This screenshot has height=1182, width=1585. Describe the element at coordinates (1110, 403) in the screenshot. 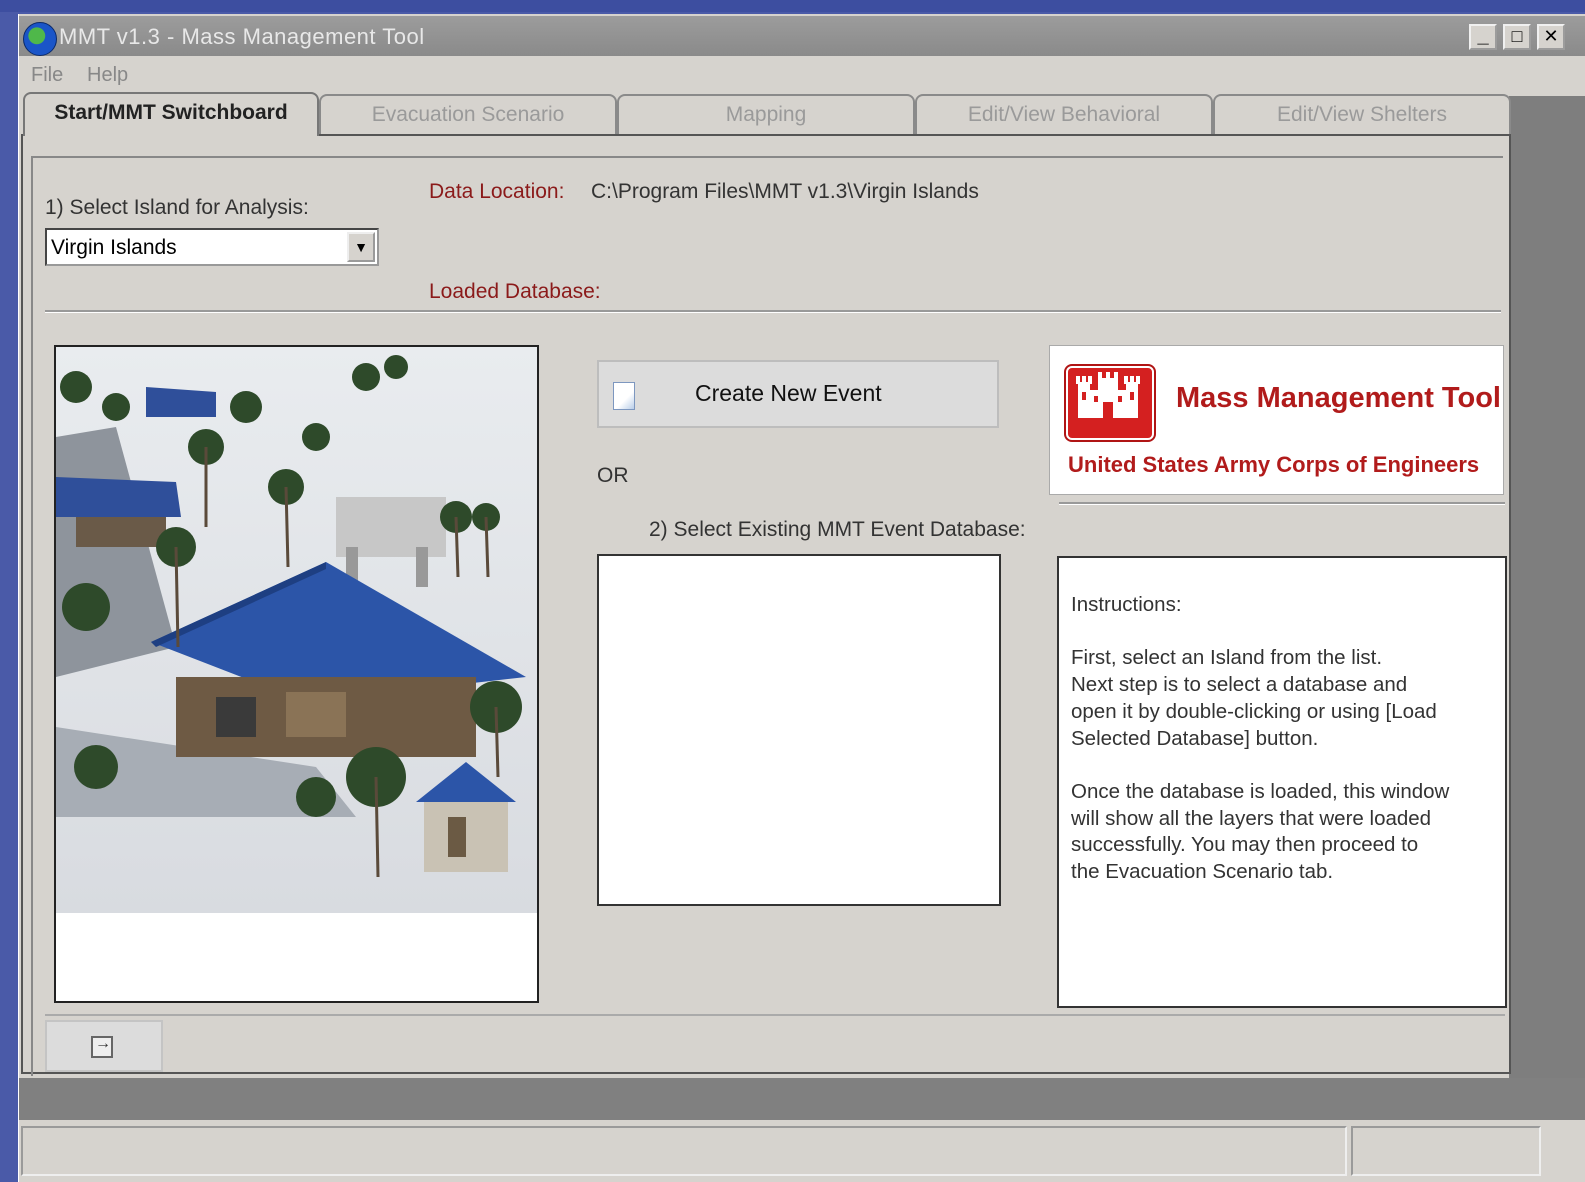

I see `castle-logo-icon` at that location.